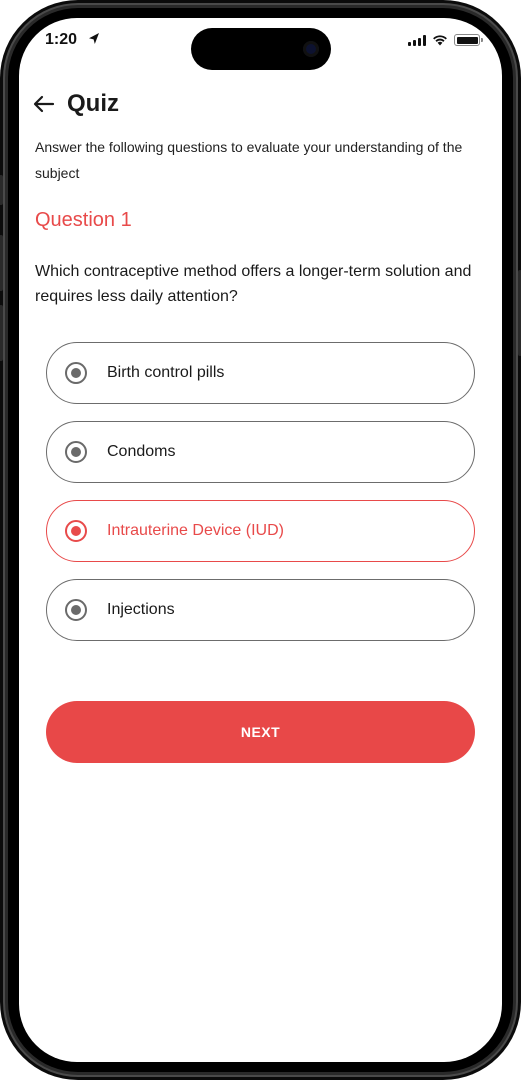  Describe the element at coordinates (417, 40) in the screenshot. I see `cellular-signal-icon` at that location.